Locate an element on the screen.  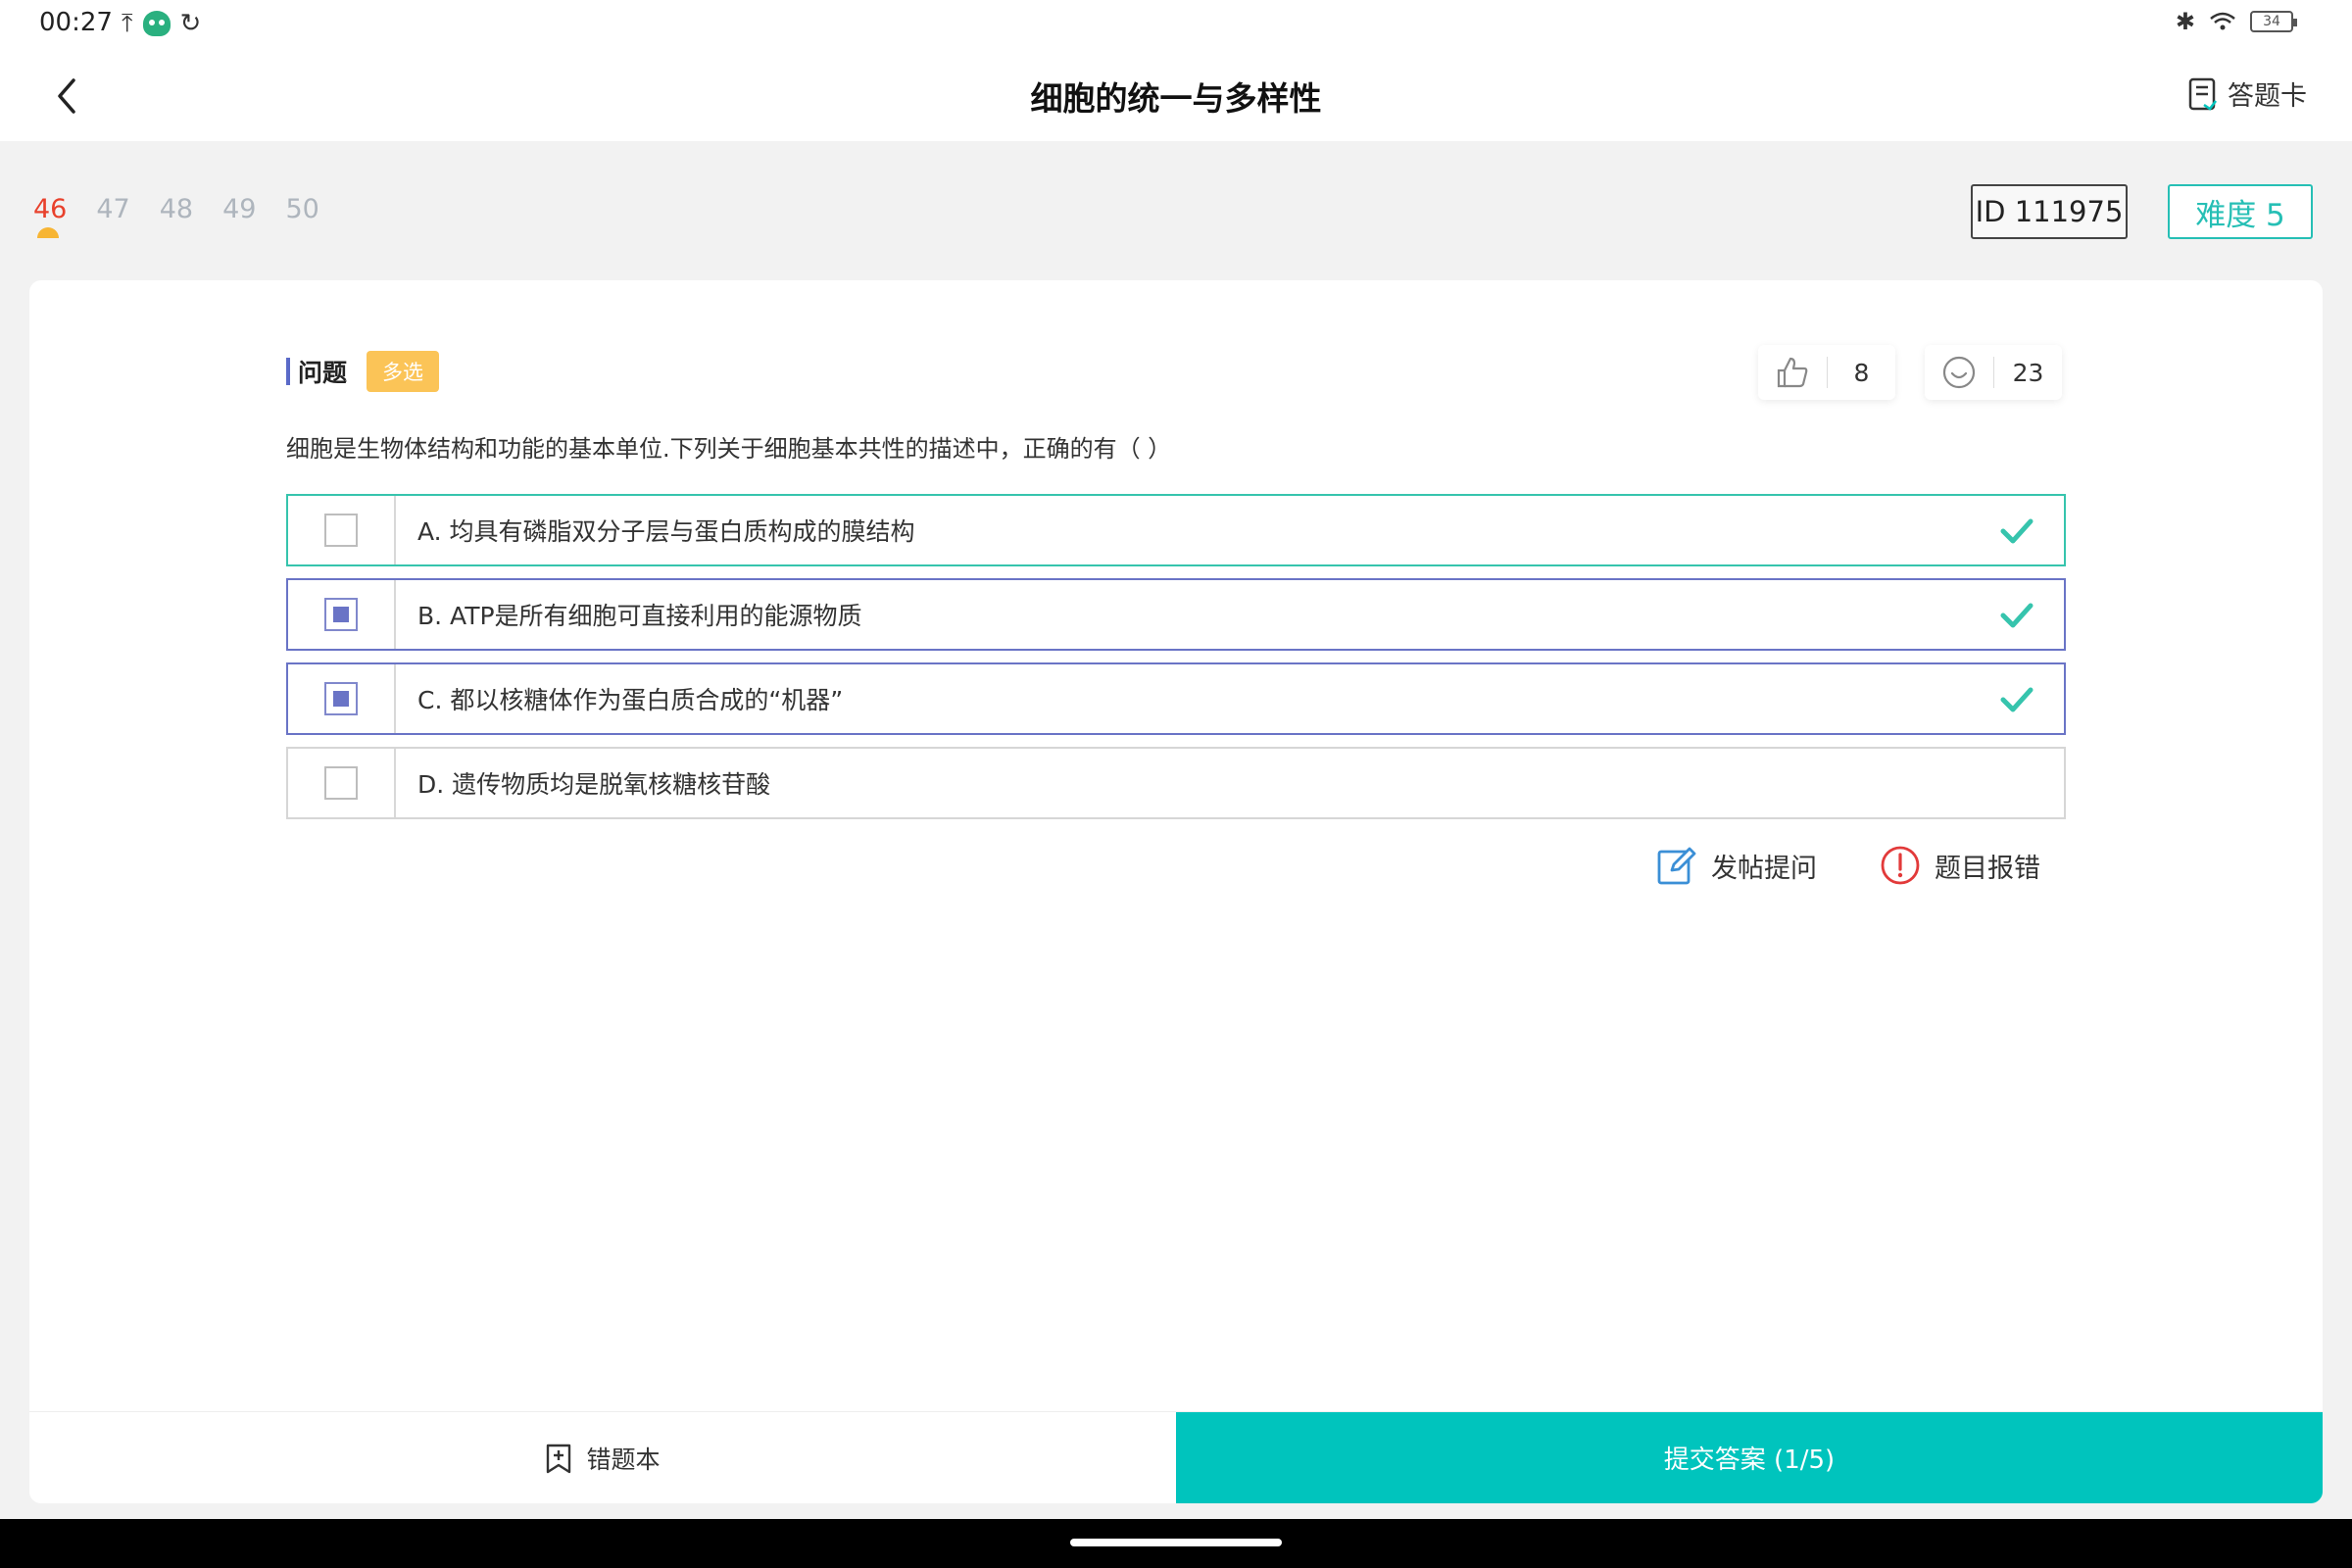
like-button: 8 is located at coordinates (1826, 372).